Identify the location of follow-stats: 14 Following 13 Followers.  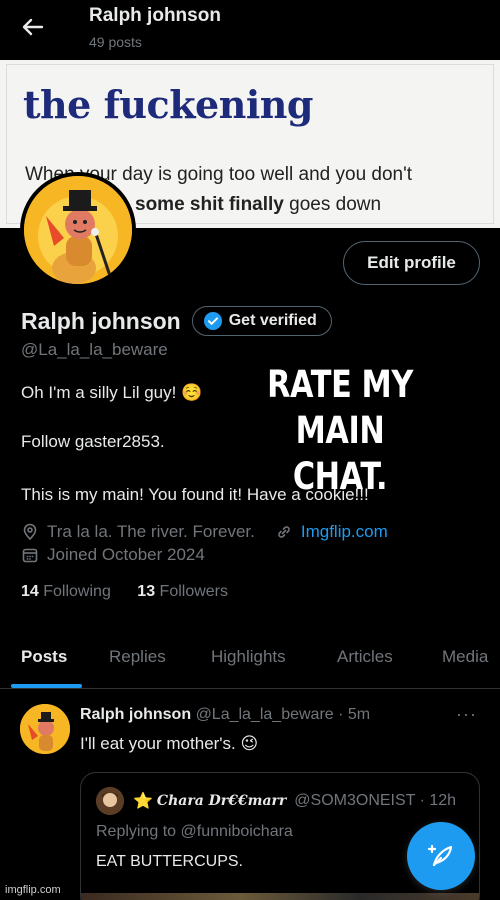
(124, 592).